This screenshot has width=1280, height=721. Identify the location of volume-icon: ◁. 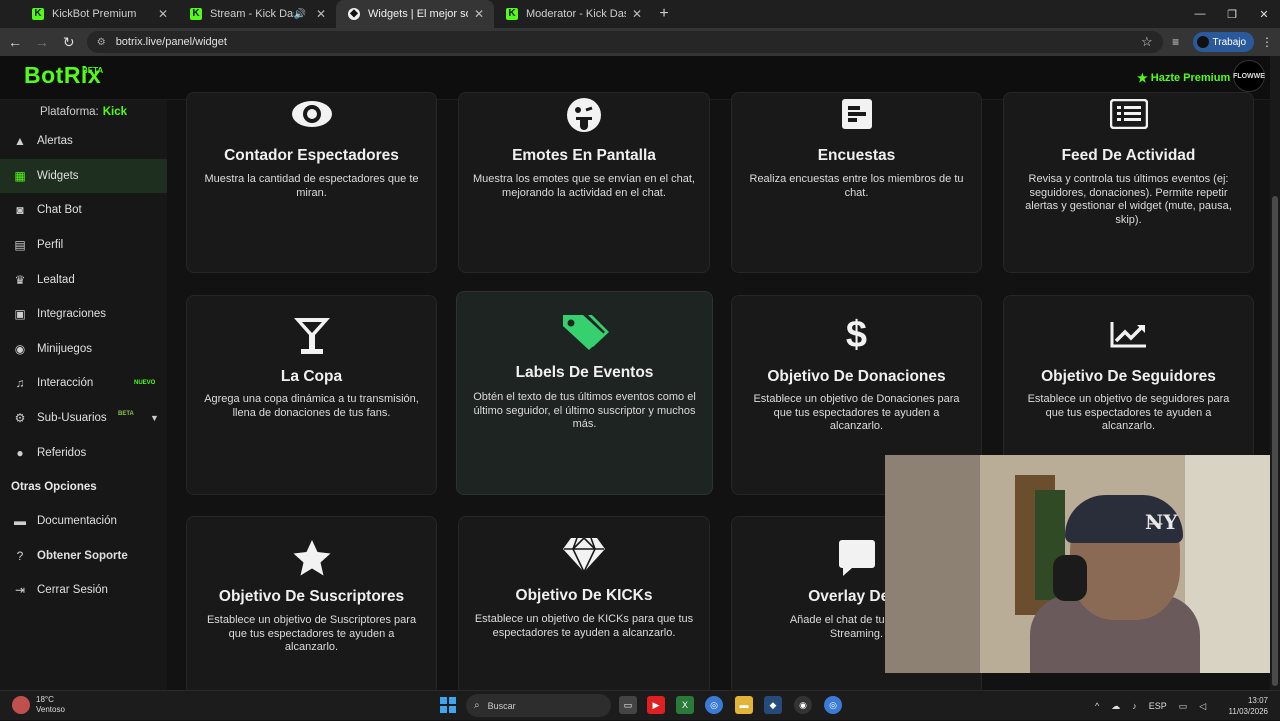
(1202, 706).